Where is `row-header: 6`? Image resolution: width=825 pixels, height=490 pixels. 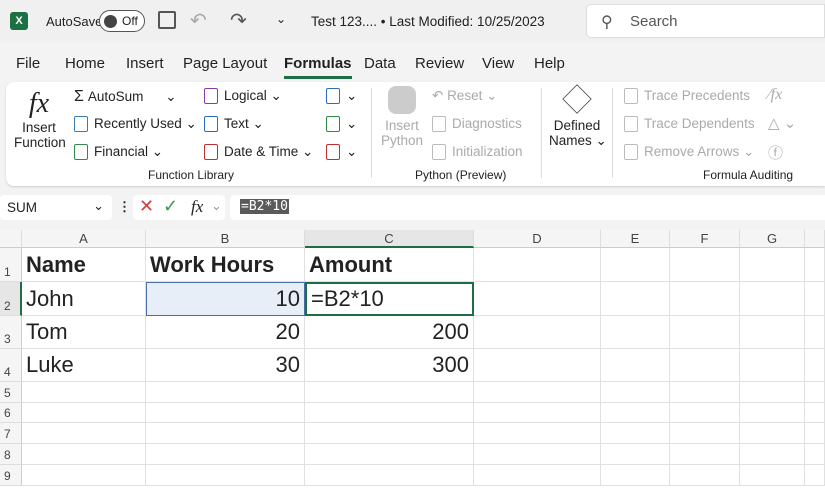 row-header: 6 is located at coordinates (11, 413).